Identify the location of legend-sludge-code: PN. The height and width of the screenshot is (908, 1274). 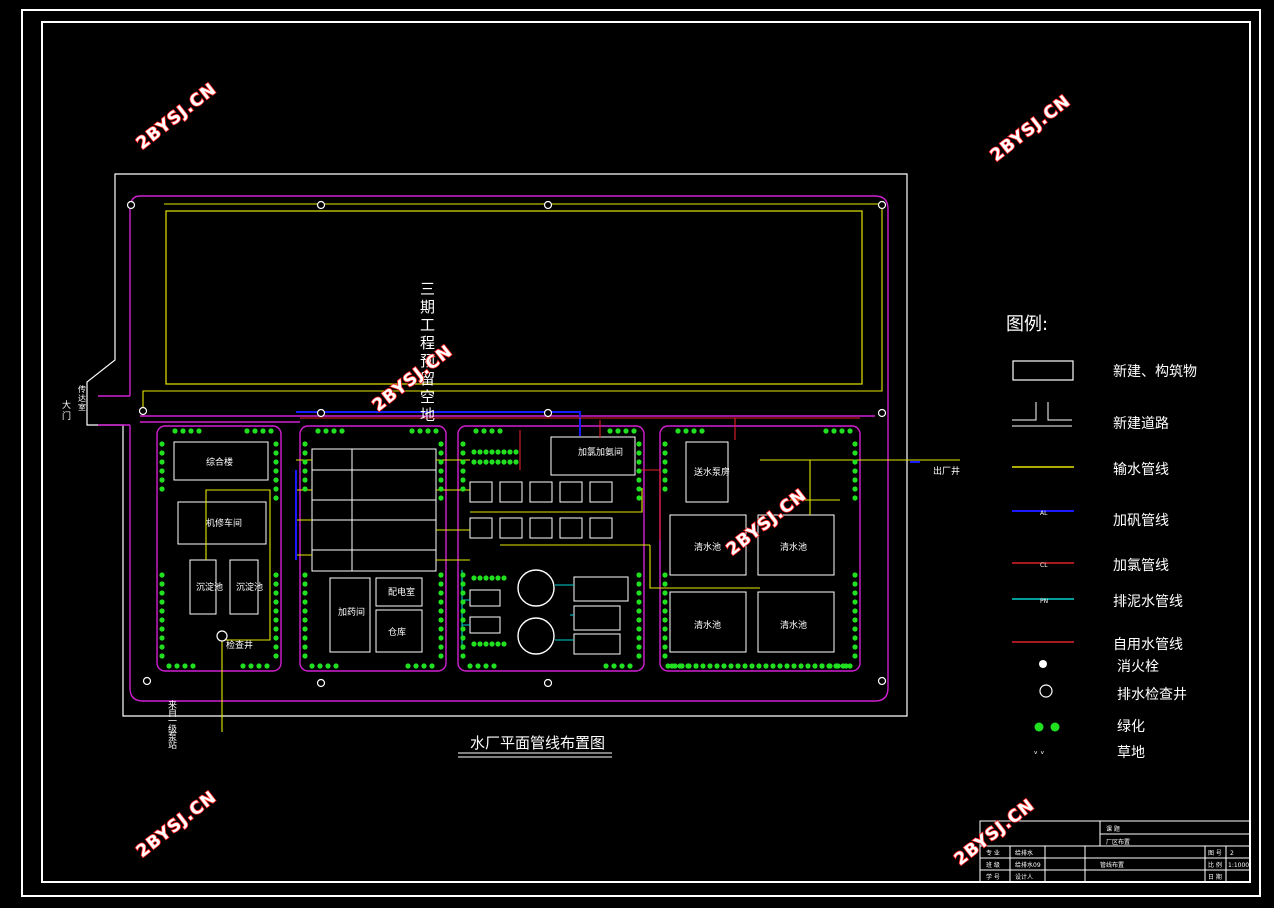
(1044, 601).